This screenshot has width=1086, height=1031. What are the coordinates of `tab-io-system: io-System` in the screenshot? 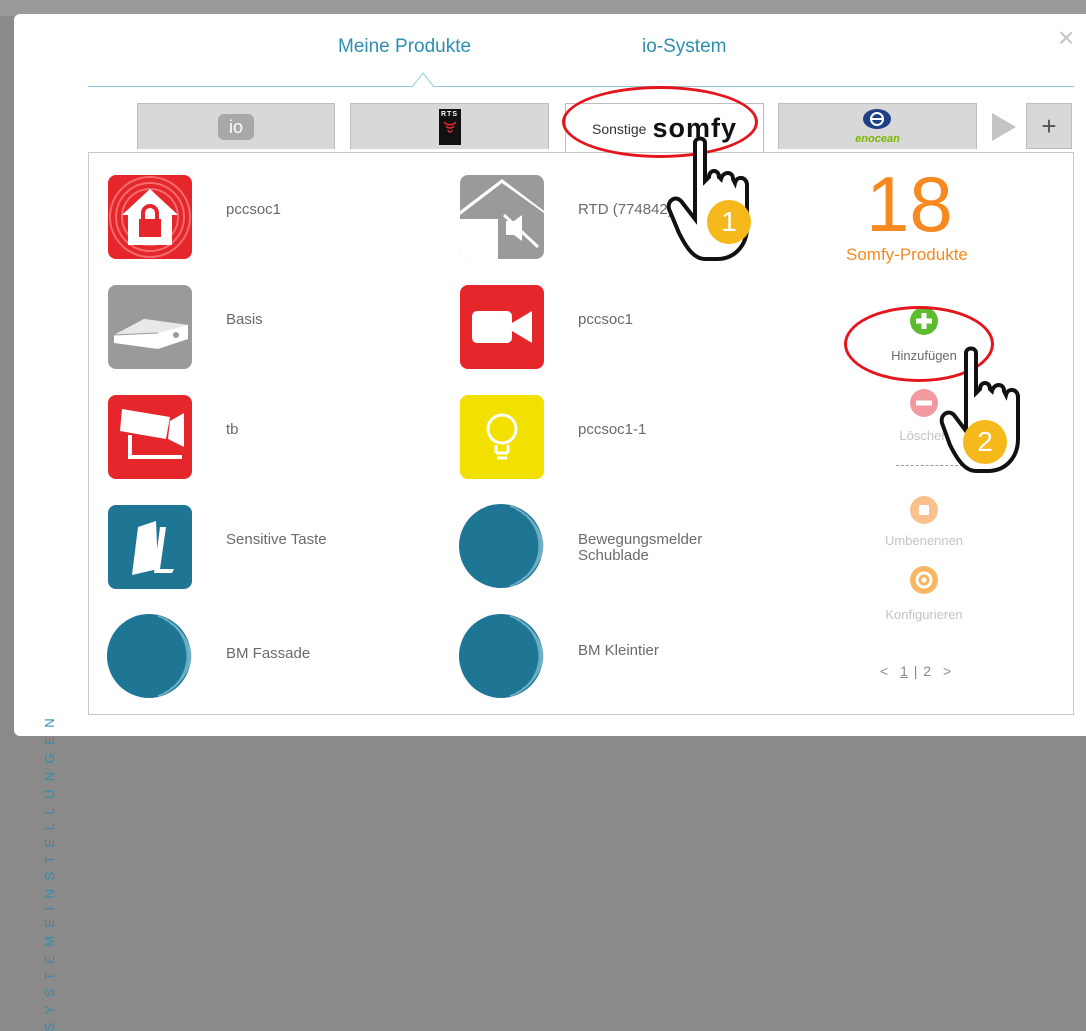 It's located at (684, 47).